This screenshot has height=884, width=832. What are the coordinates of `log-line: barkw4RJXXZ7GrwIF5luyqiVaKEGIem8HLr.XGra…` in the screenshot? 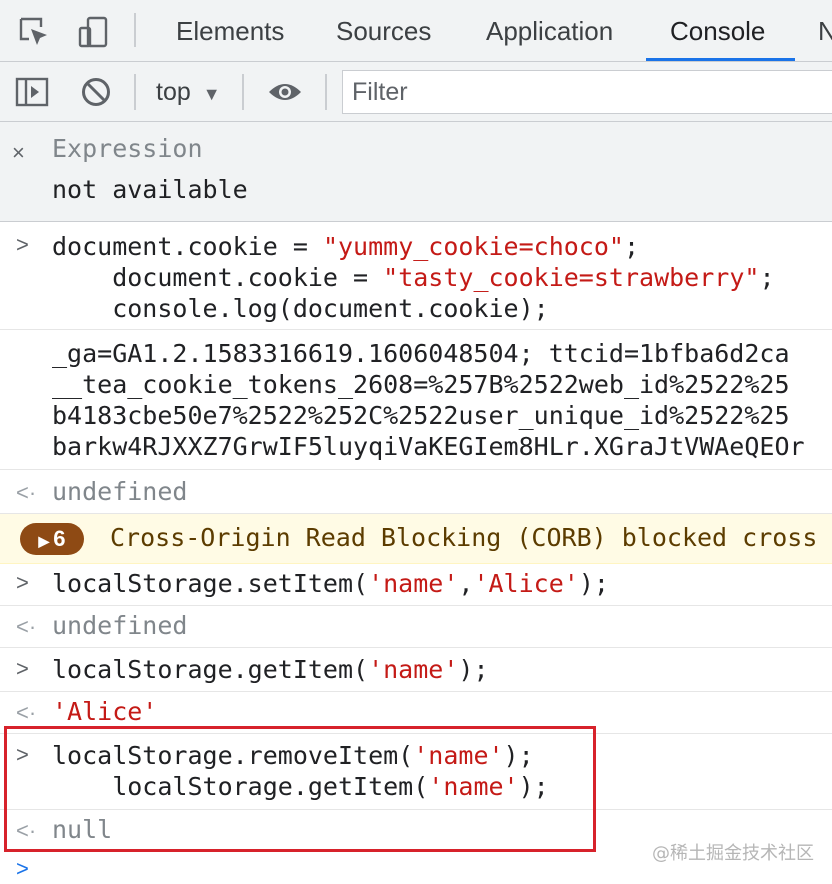 It's located at (428, 446).